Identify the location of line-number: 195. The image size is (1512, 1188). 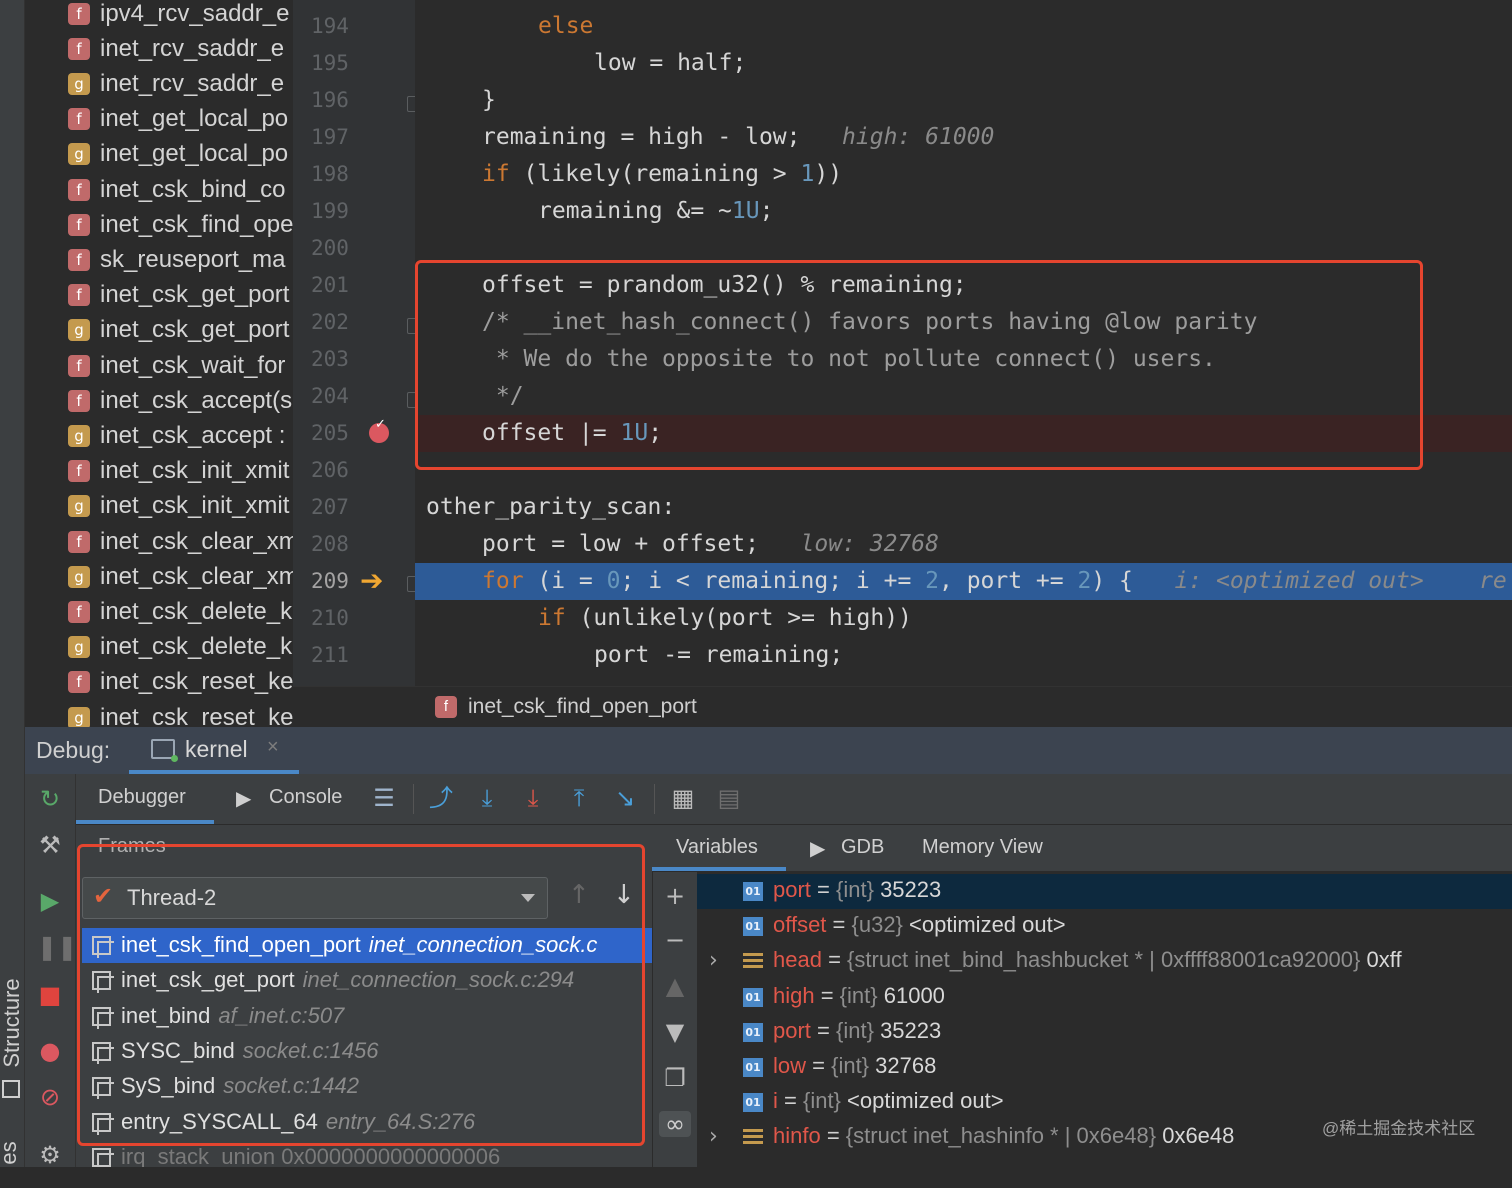
(341, 63).